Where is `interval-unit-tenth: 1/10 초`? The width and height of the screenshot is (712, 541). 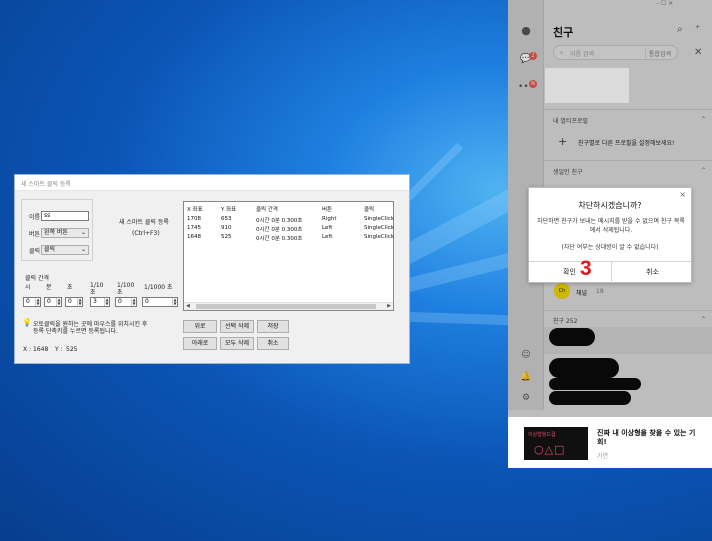 interval-unit-tenth: 1/10 초 is located at coordinates (97, 289).